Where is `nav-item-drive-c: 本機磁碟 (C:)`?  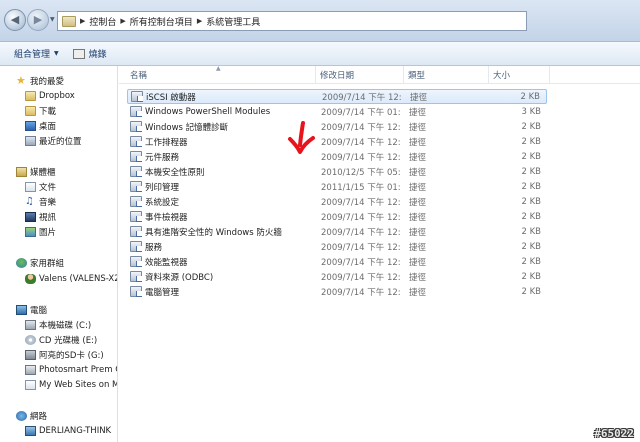
nav-item-drive-c: 本機磁碟 (C:) is located at coordinates (58, 324).